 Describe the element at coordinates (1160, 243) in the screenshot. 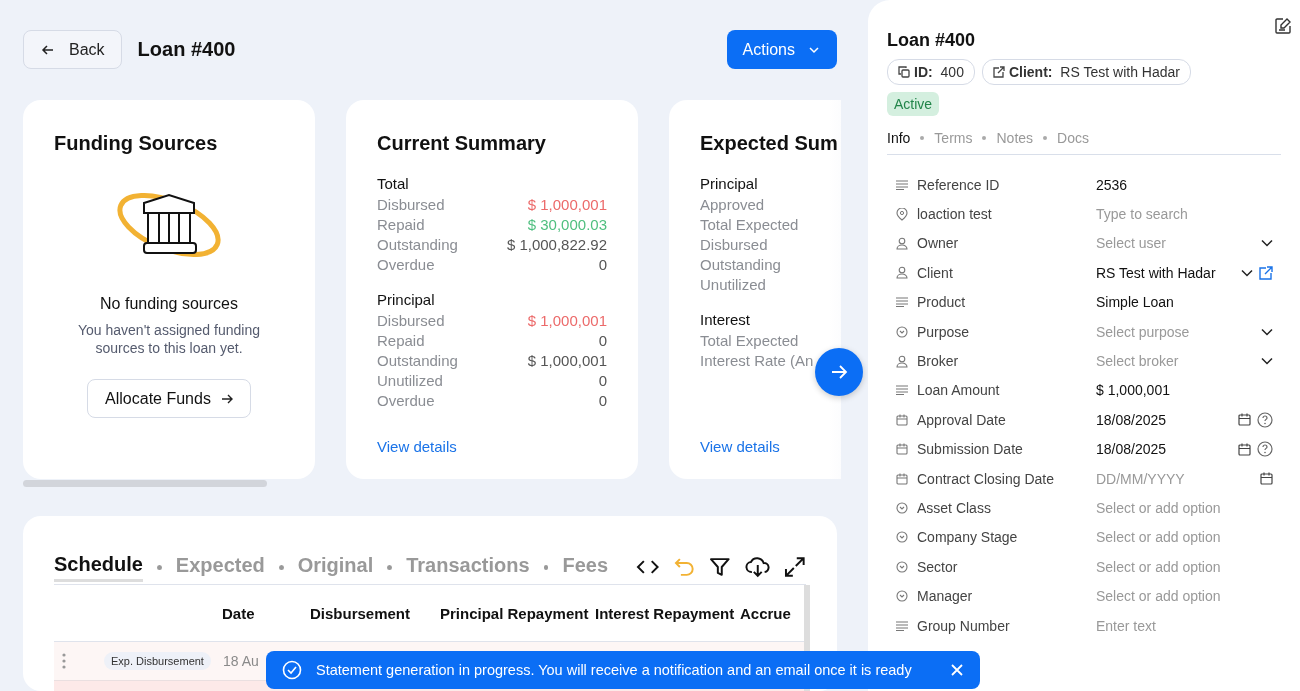

I see `field-placeholder: Select user` at that location.